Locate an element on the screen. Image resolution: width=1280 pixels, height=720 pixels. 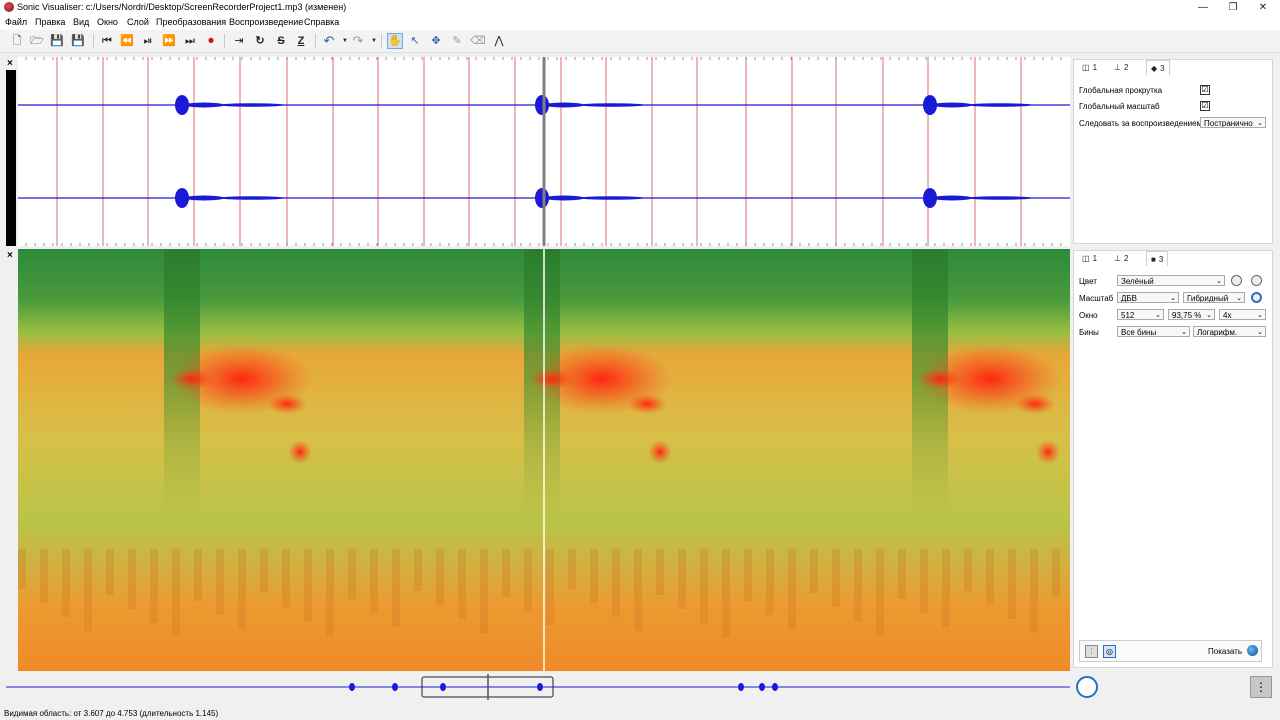
select-value: ДБВ is located at coordinates (1129, 298).